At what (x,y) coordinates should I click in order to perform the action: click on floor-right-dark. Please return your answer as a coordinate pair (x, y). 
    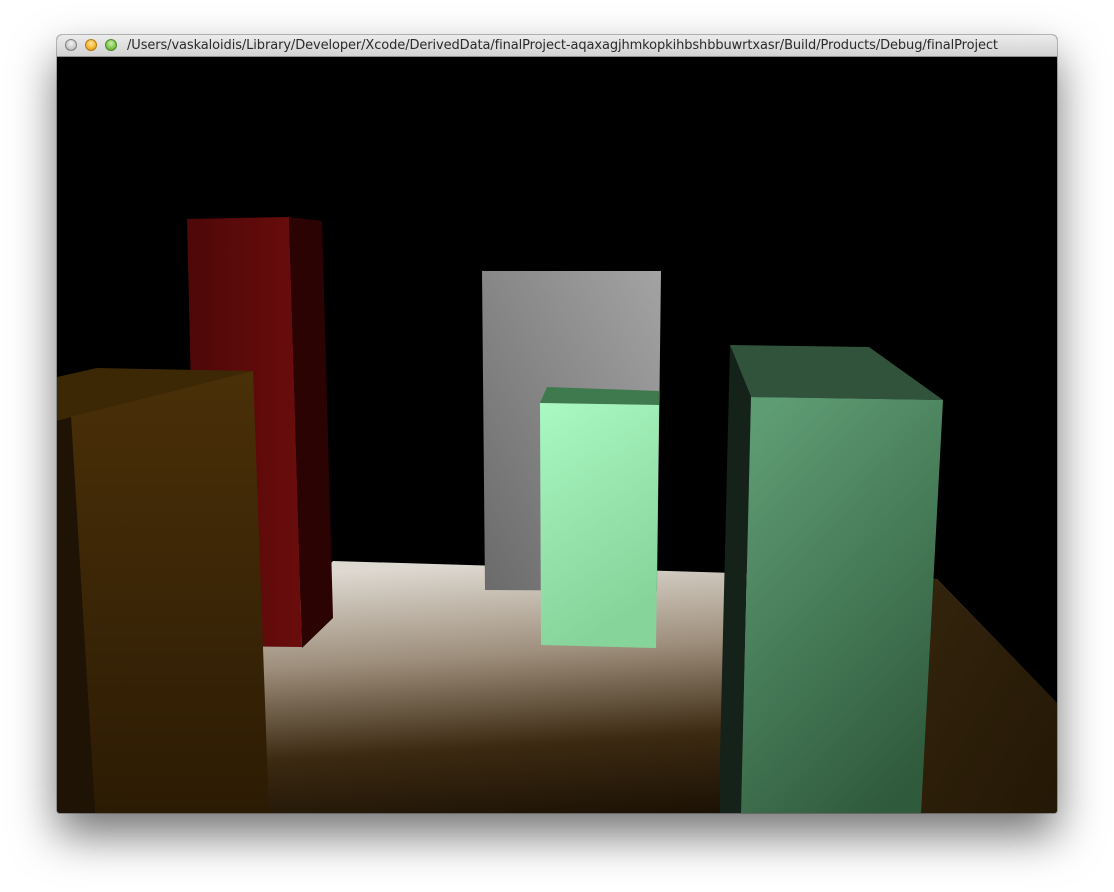
    Looking at the image, I should click on (987, 695).